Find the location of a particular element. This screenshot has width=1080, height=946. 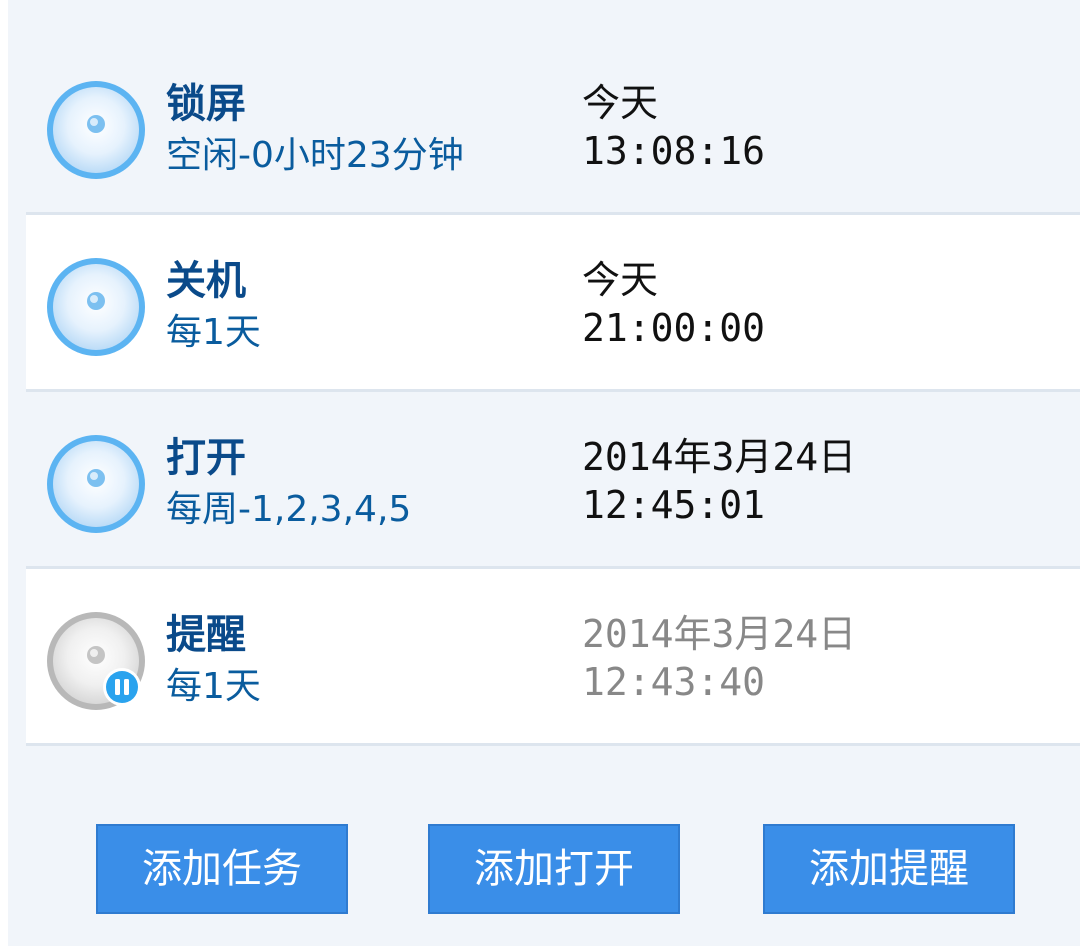

task-title: 打开 is located at coordinates (206, 458).